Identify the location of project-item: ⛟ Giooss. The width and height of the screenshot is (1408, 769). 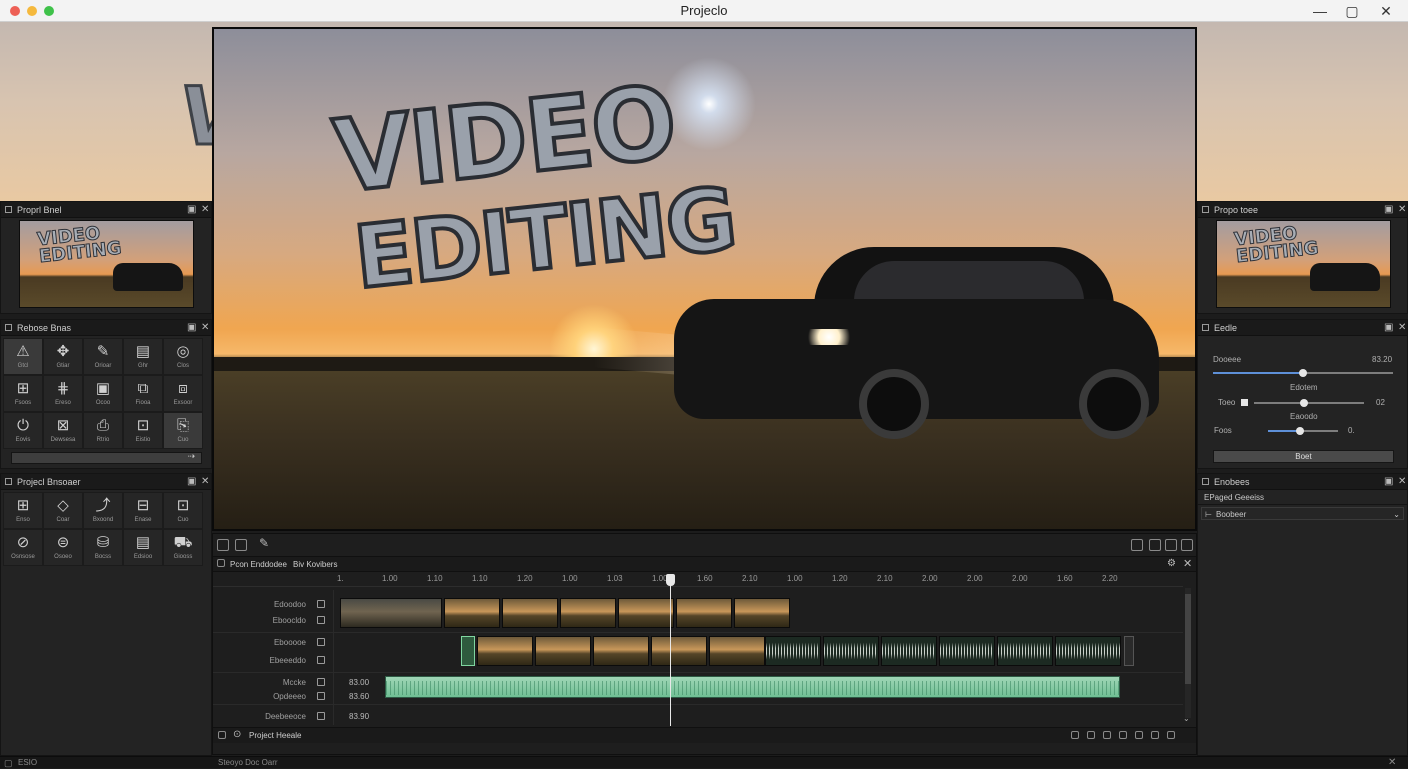
(183, 547).